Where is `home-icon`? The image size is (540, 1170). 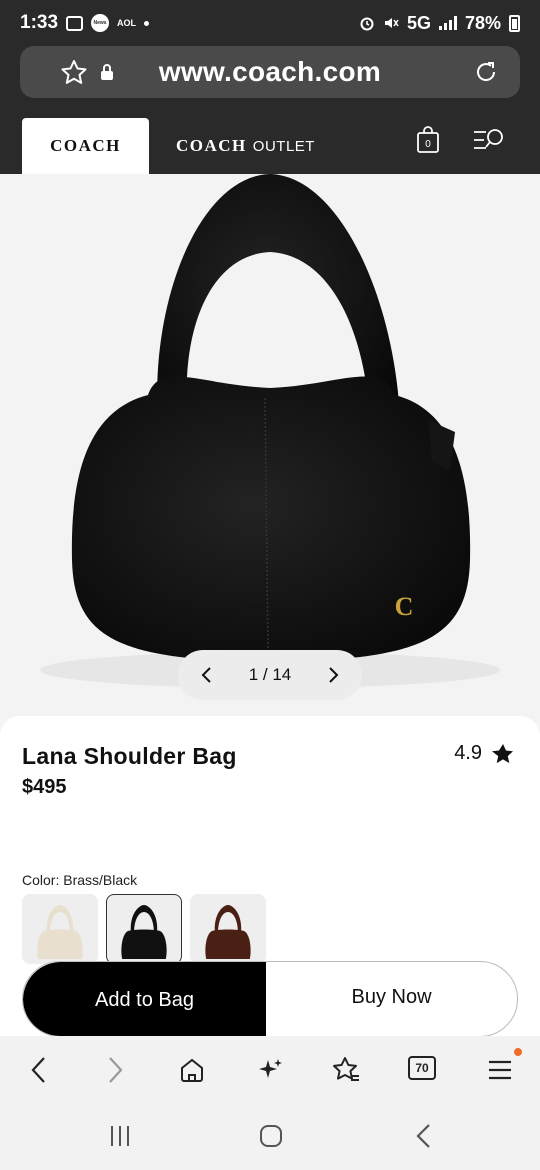 home-icon is located at coordinates (192, 1070).